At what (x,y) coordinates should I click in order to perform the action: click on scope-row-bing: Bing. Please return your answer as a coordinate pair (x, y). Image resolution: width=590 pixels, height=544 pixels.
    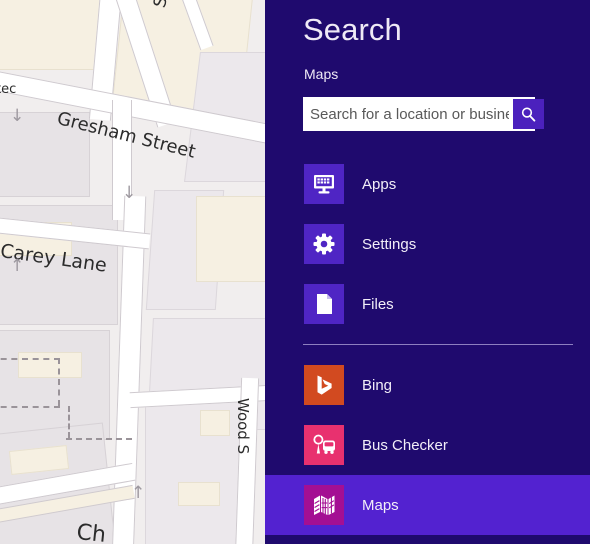
    Looking at the image, I should click on (427, 385).